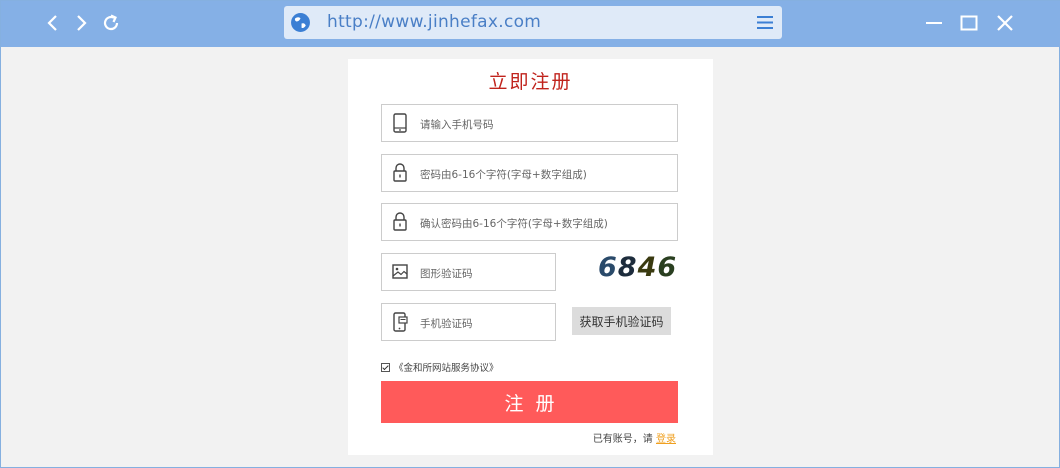 The width and height of the screenshot is (1060, 468). I want to click on globe-icon, so click(300, 22).